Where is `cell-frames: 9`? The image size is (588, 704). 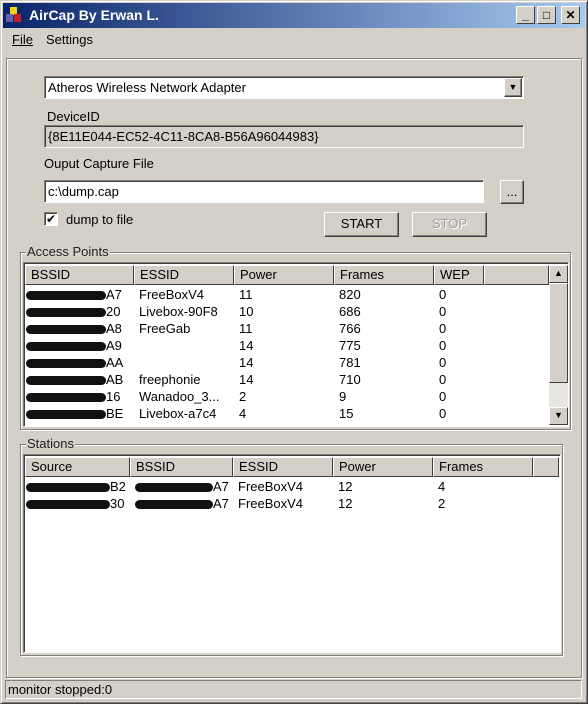
cell-frames: 9 is located at coordinates (343, 396).